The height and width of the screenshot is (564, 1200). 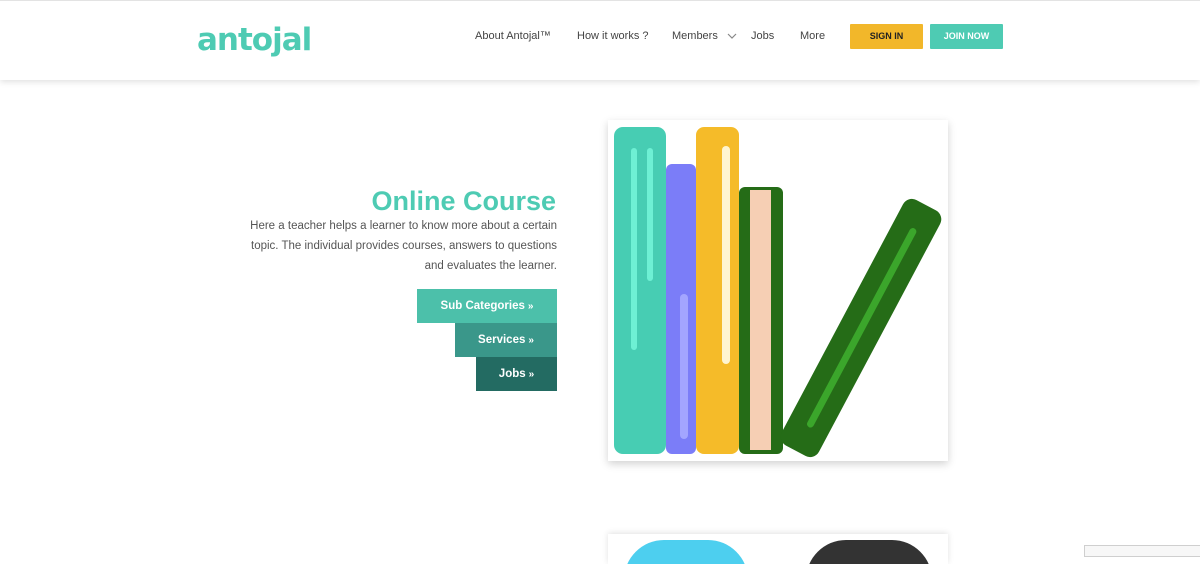 What do you see at coordinates (513, 36) in the screenshot?
I see `nav-about: About Antojal™` at bounding box center [513, 36].